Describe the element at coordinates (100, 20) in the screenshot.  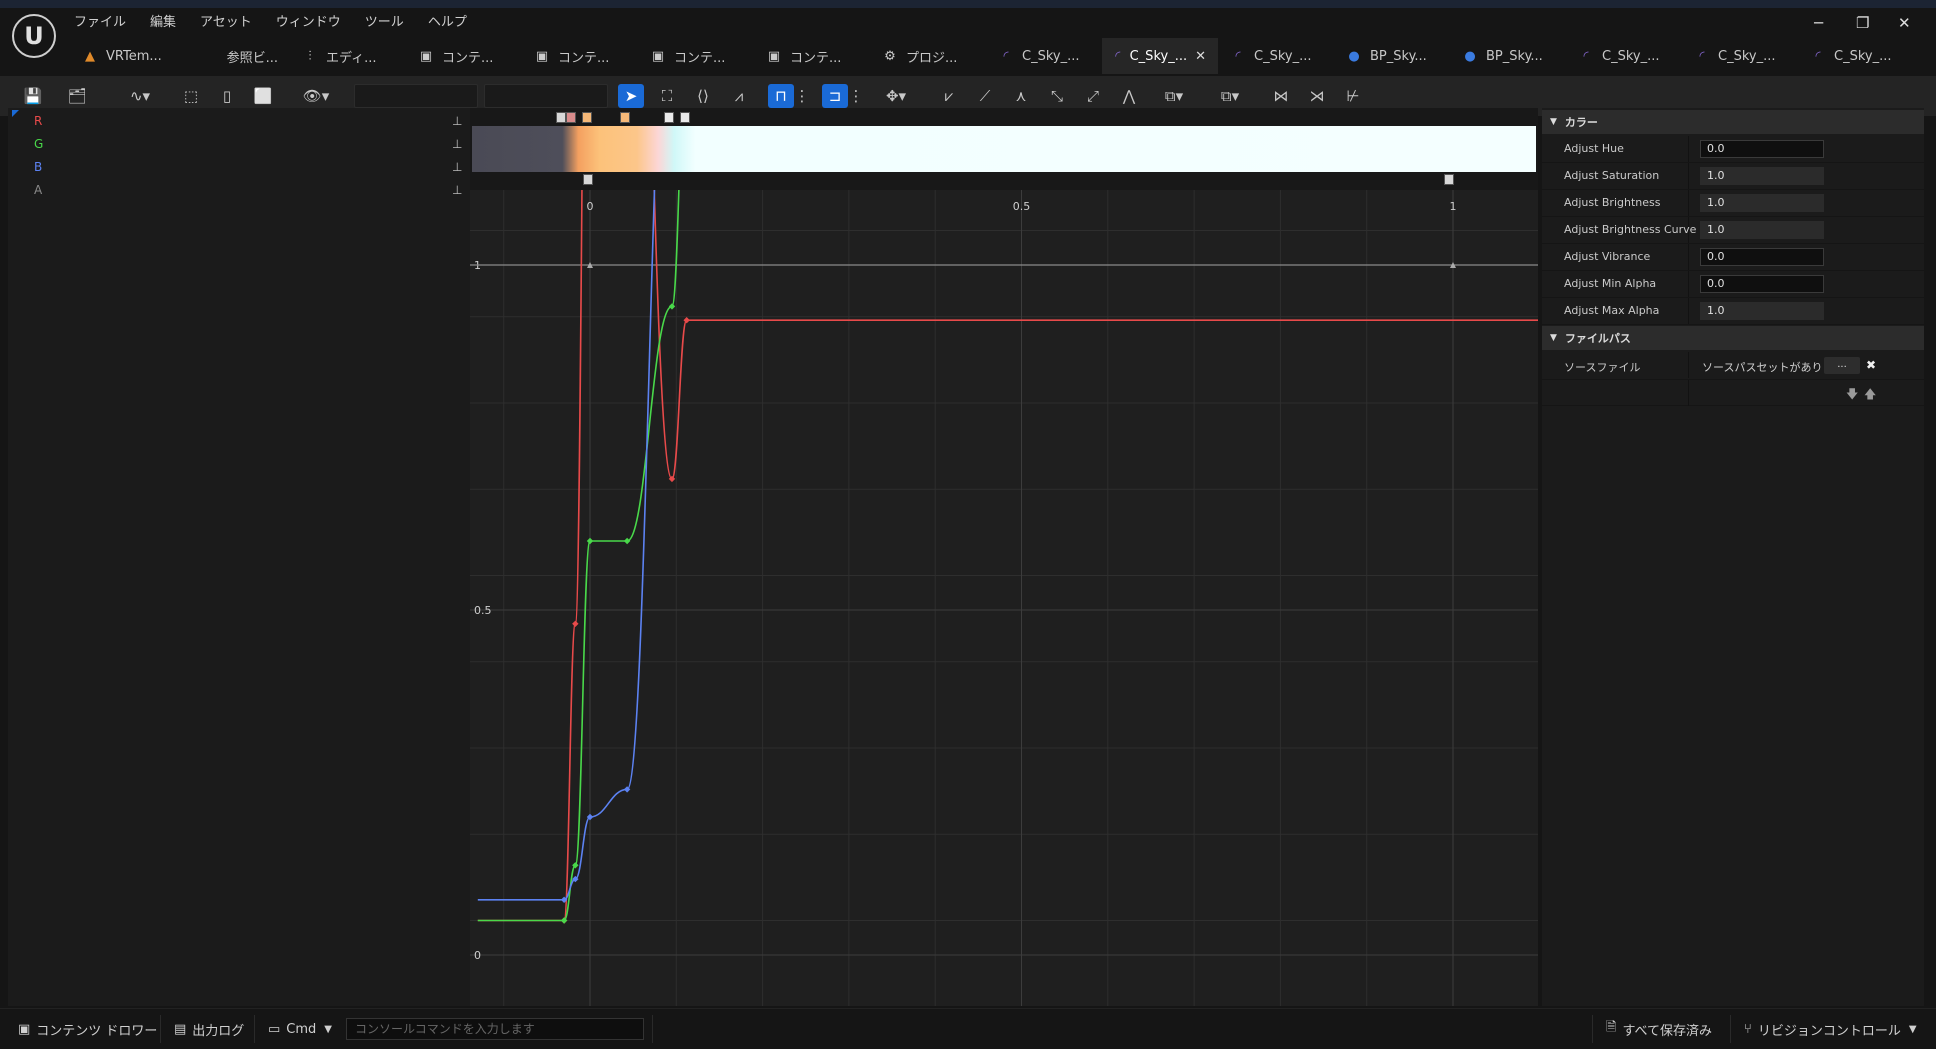
I see `menu-item: ファイル` at that location.